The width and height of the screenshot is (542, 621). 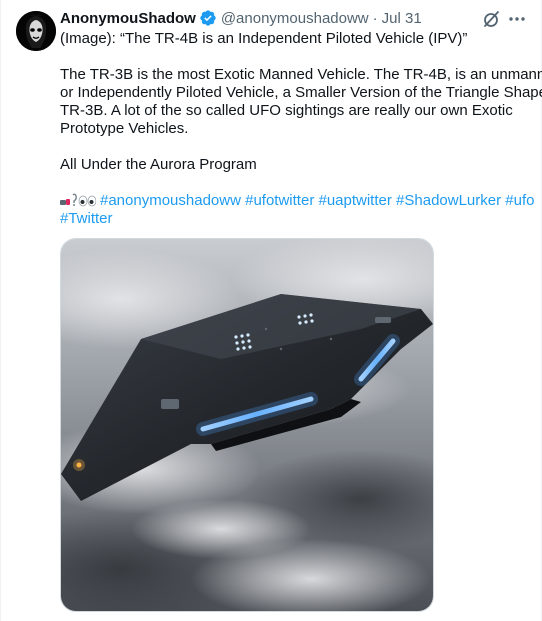 I want to click on scope-eyes-emoji-icon, so click(x=78, y=200).